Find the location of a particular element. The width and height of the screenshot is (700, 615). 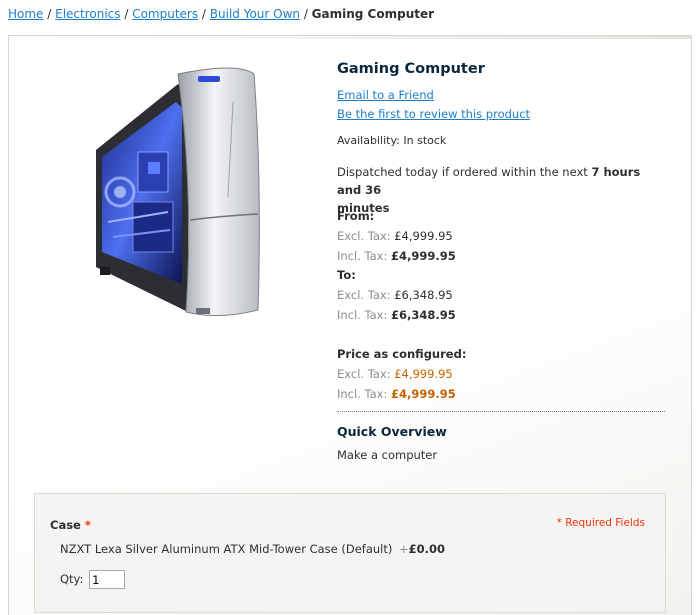

availability: Availability: In stock is located at coordinates (391, 140).